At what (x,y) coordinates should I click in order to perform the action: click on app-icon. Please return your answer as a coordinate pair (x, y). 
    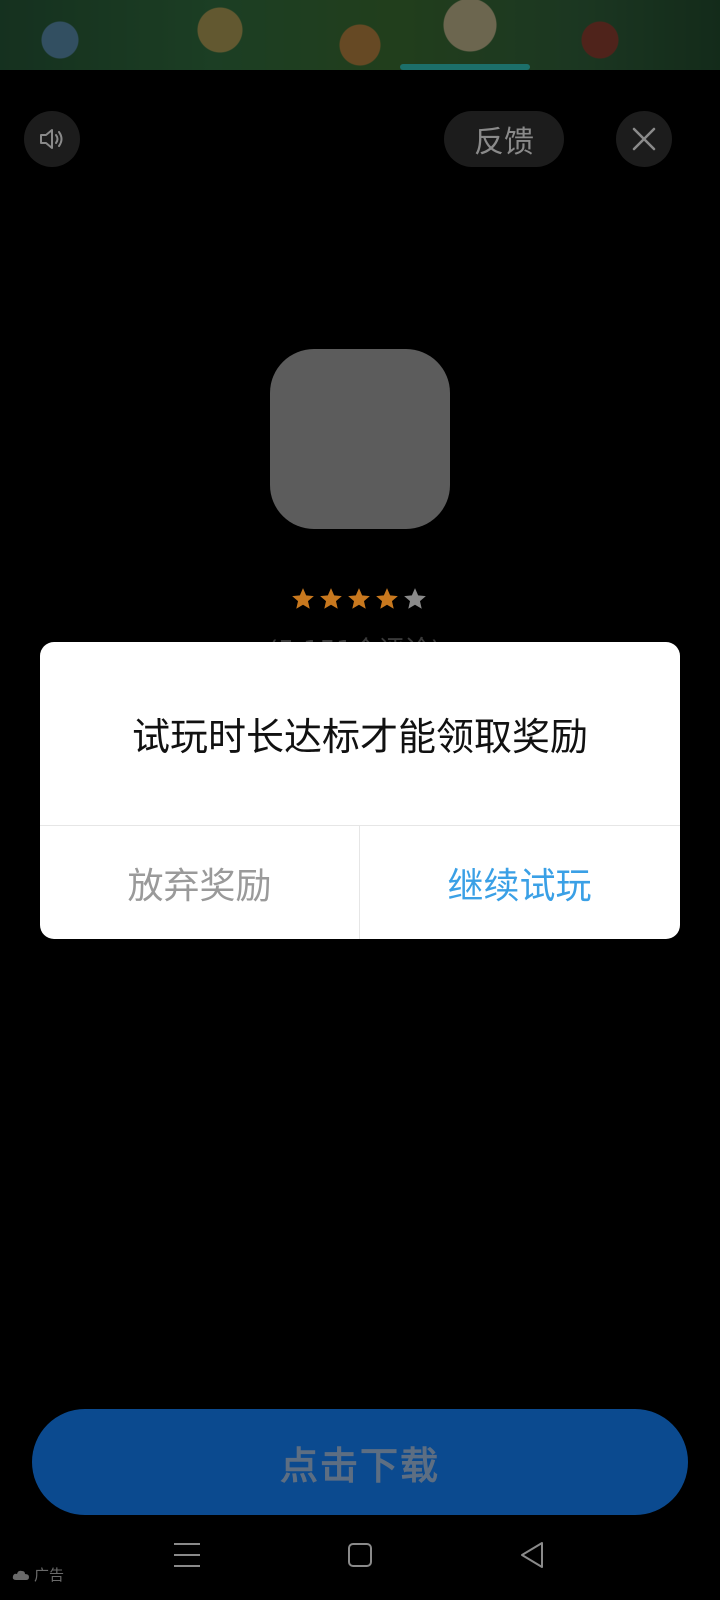
    Looking at the image, I should click on (360, 439).